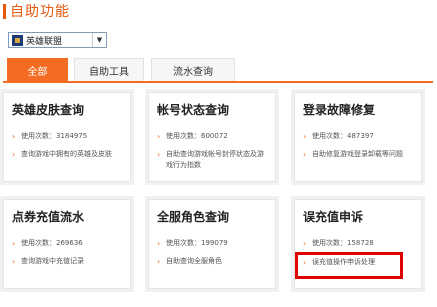 This screenshot has width=437, height=307. What do you see at coordinates (359, 262) in the screenshot?
I see `card-description-link: › 误充值操作申诉处理` at bounding box center [359, 262].